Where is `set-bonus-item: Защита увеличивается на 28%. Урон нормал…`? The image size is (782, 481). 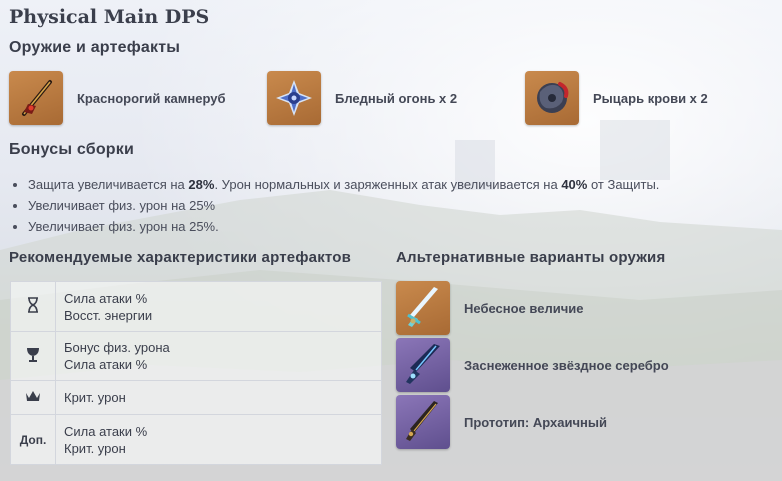 set-bonus-item: Защита увеличивается на 28%. Урон нормал… is located at coordinates (343, 184).